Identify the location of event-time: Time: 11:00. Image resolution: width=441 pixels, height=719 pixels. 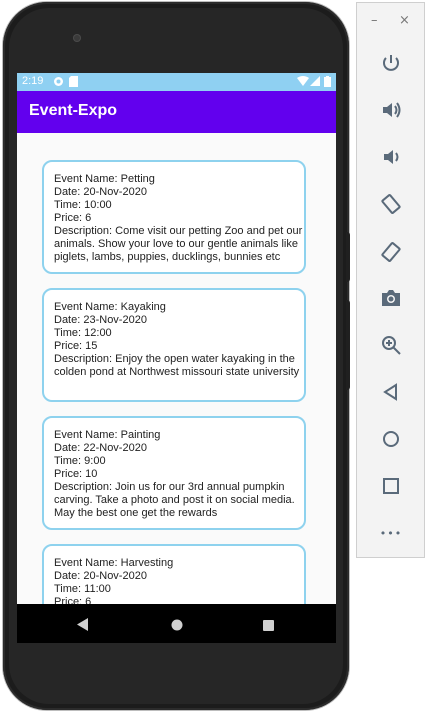
(82, 589).